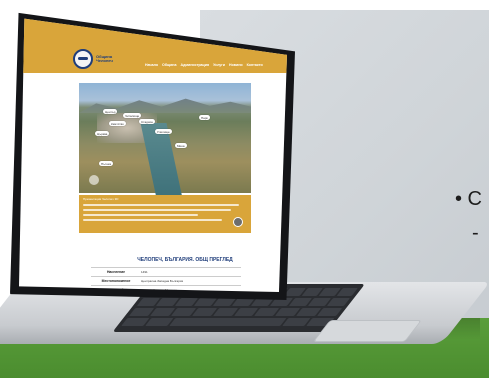 This screenshot has height=378, width=489. Describe the element at coordinates (132, 115) in the screenshot. I see `map-label: Читалище` at that location.